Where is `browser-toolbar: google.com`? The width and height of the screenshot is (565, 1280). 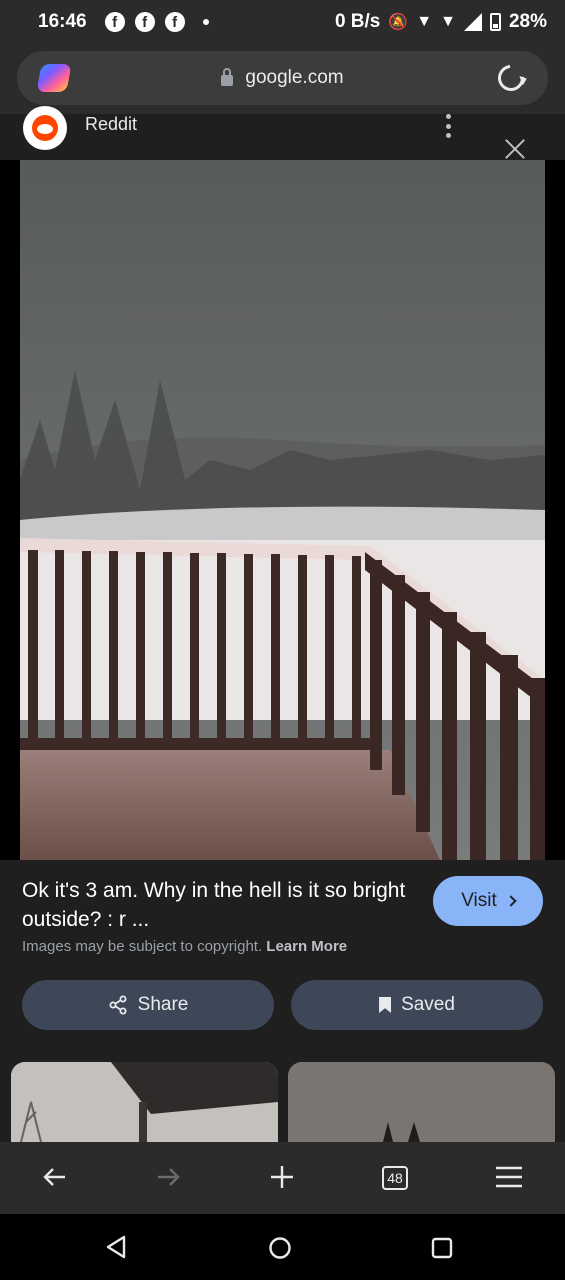
browser-toolbar: google.com is located at coordinates (282, 79).